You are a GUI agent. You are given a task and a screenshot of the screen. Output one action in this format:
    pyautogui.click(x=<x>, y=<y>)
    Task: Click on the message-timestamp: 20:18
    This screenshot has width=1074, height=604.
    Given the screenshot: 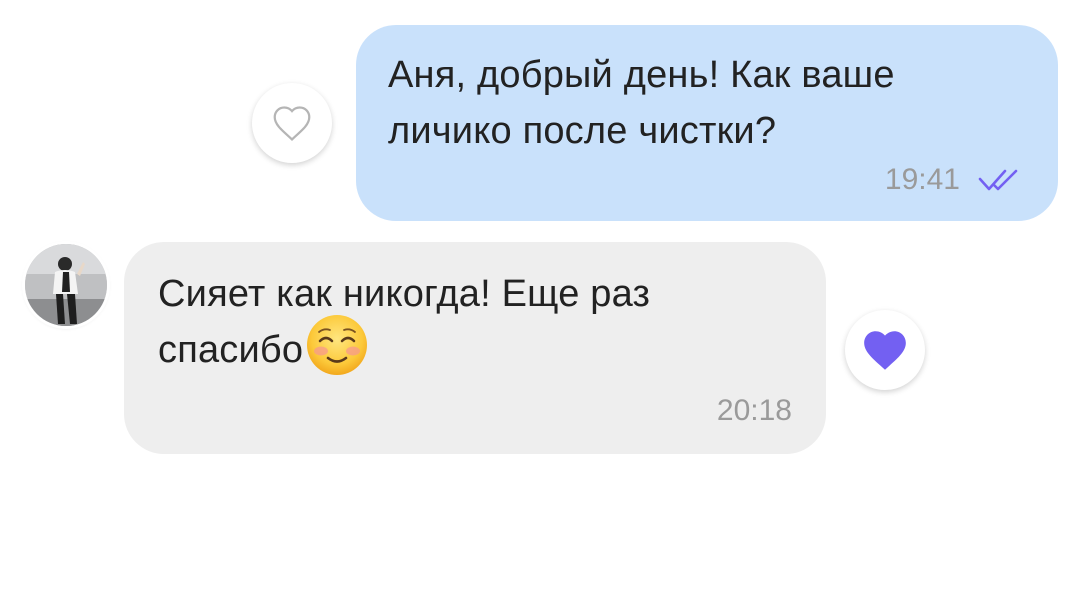 What is the action you would take?
    pyautogui.click(x=754, y=410)
    